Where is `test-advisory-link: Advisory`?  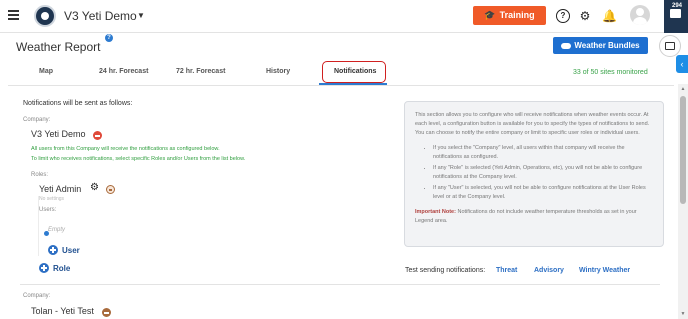 test-advisory-link: Advisory is located at coordinates (549, 270).